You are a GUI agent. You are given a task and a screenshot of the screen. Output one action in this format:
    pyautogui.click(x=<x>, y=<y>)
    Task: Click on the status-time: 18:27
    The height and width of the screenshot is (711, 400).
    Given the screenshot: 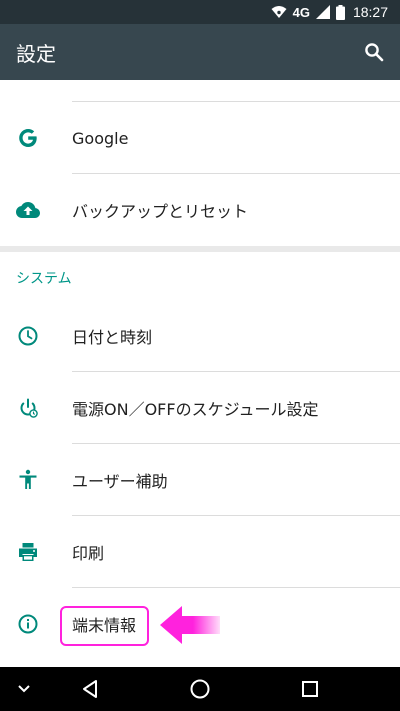 What is the action you would take?
    pyautogui.click(x=370, y=12)
    